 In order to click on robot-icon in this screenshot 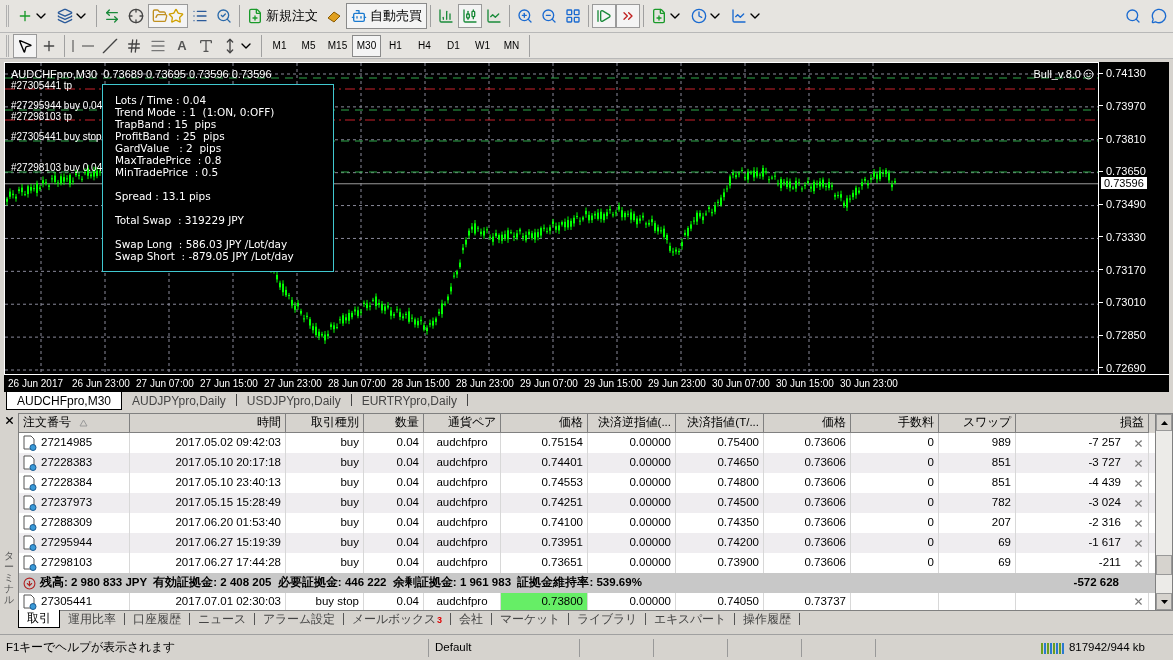, I will do `click(359, 16)`.